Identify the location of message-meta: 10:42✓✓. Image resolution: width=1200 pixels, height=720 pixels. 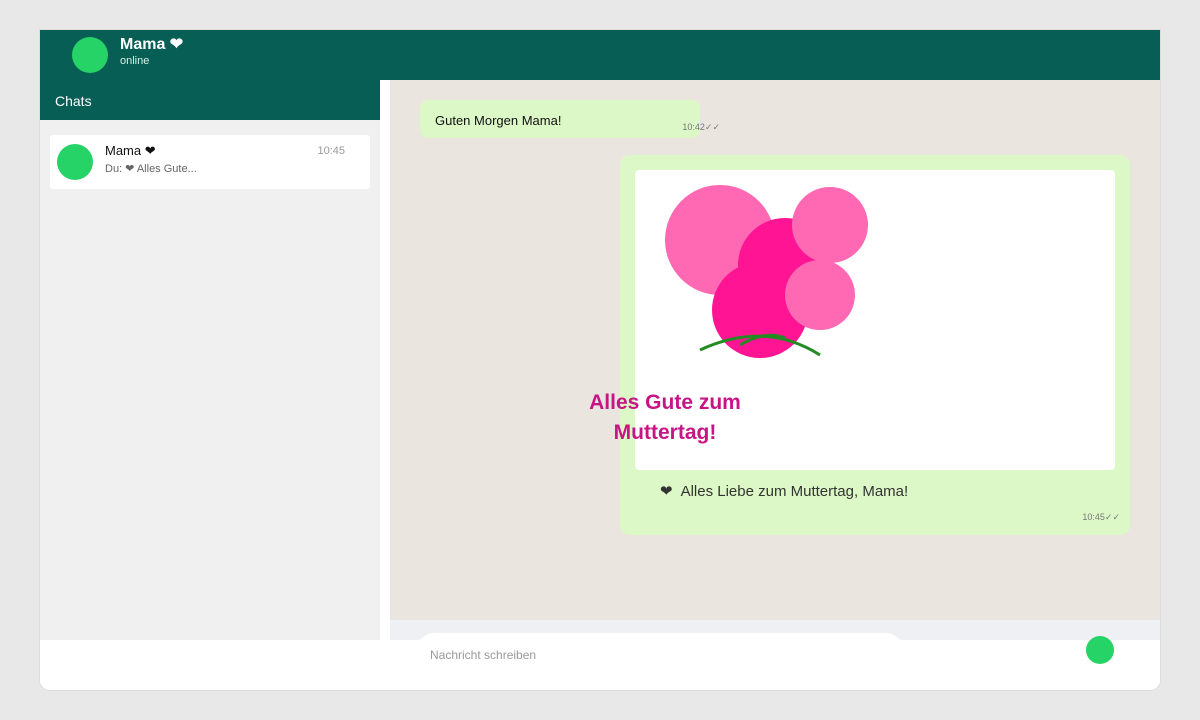
(701, 127).